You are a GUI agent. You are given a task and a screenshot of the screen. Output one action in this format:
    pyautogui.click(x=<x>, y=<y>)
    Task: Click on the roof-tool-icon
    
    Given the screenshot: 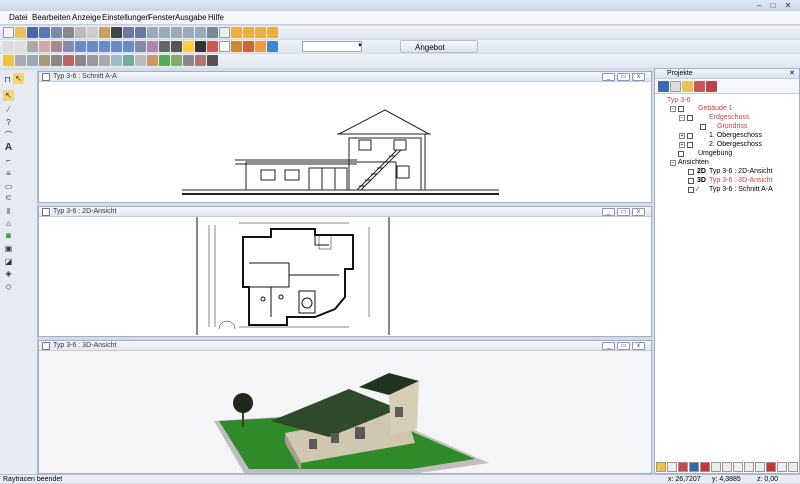 What is the action you would take?
    pyautogui.click(x=68, y=60)
    